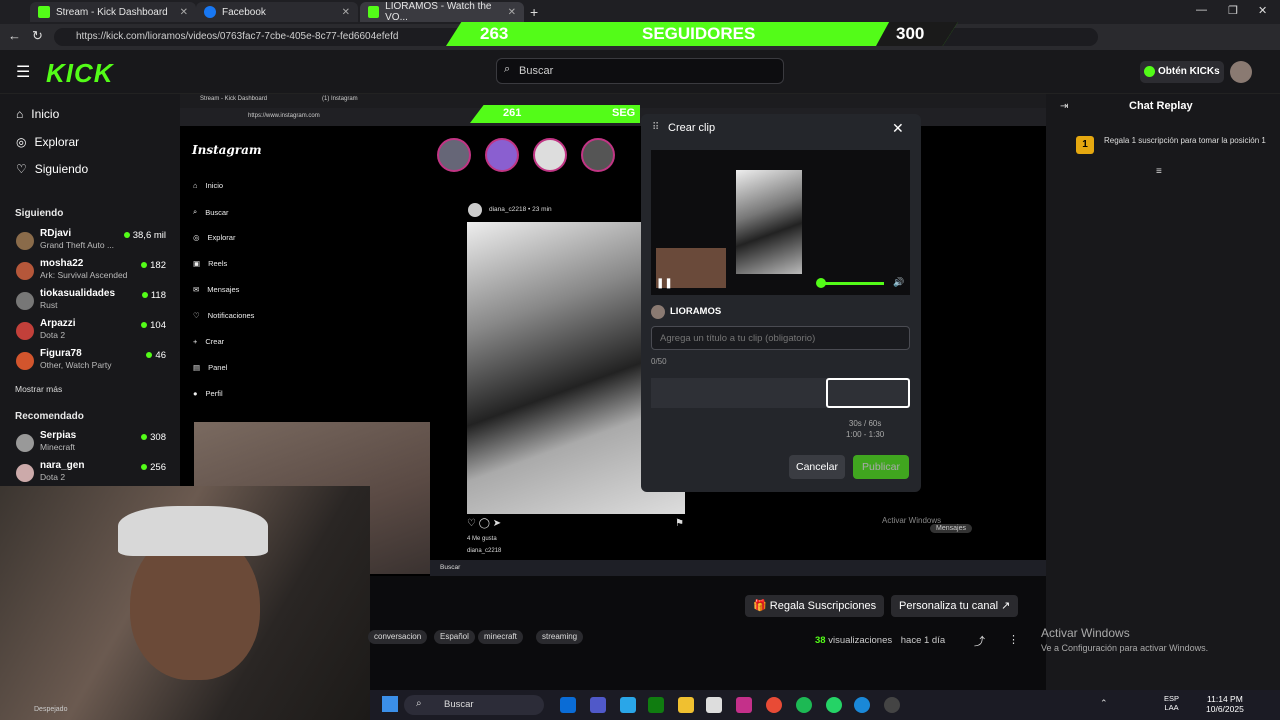  Describe the element at coordinates (474, 705) in the screenshot. I see `taskbar-search: Buscar` at that location.